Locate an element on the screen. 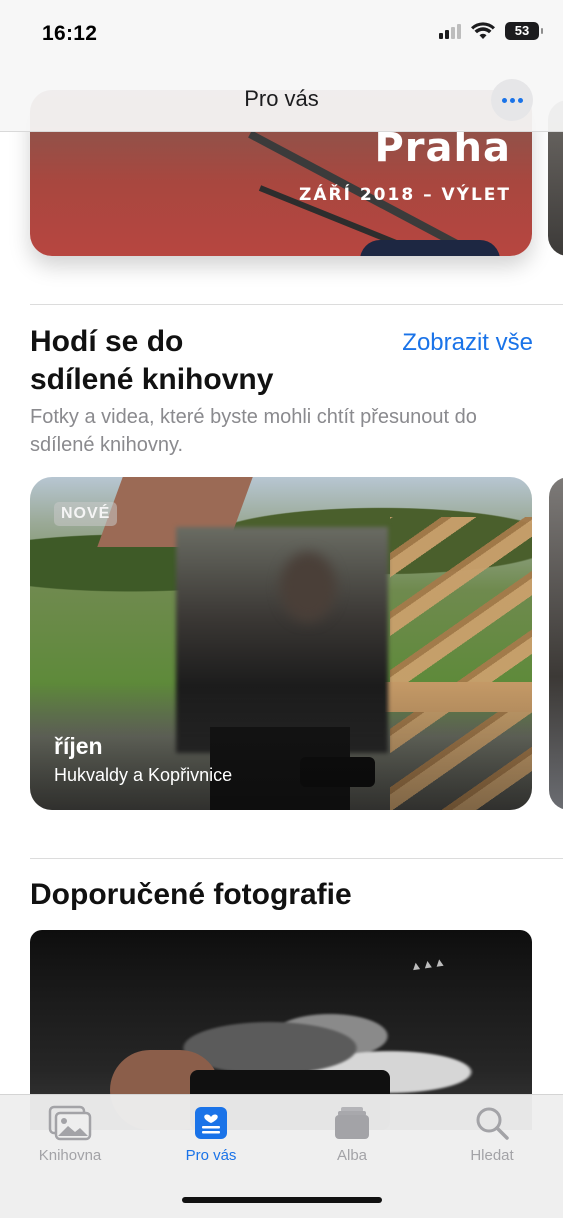 This screenshot has width=563, height=1218. recommended-section-title: Doporučené fotografie is located at coordinates (191, 894).